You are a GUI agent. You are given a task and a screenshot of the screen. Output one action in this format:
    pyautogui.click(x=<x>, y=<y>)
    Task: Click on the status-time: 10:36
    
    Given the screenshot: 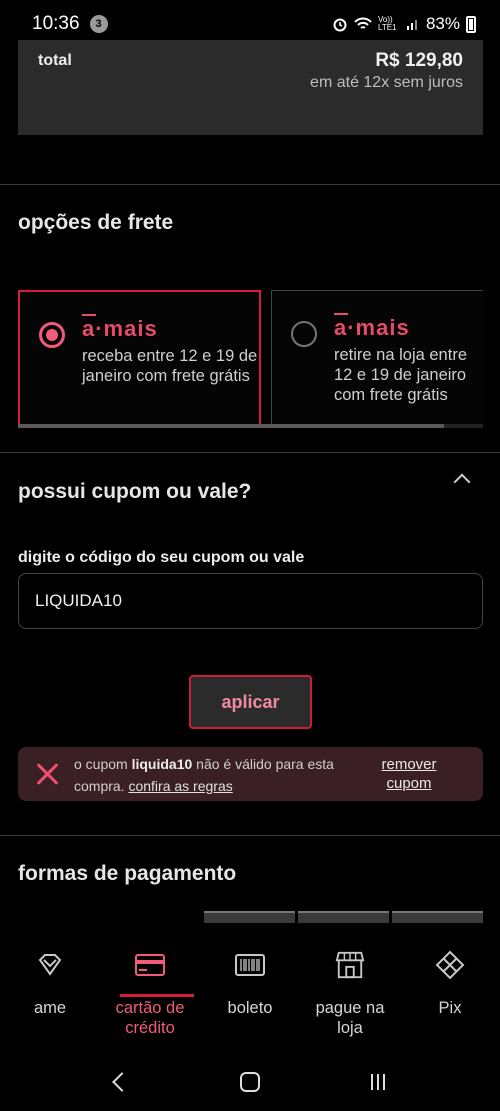 What is the action you would take?
    pyautogui.click(x=56, y=23)
    